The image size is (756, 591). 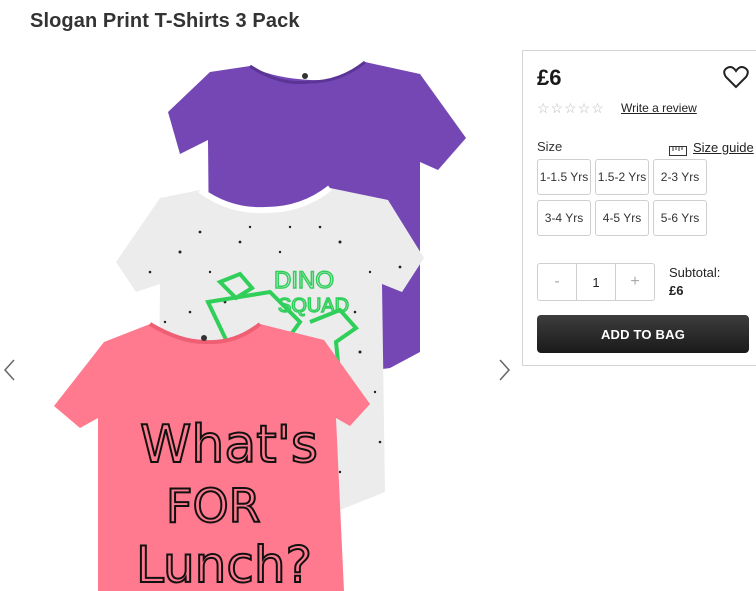 I want to click on product-title: Slogan Print T-Shirts 3 Pack, so click(x=165, y=21).